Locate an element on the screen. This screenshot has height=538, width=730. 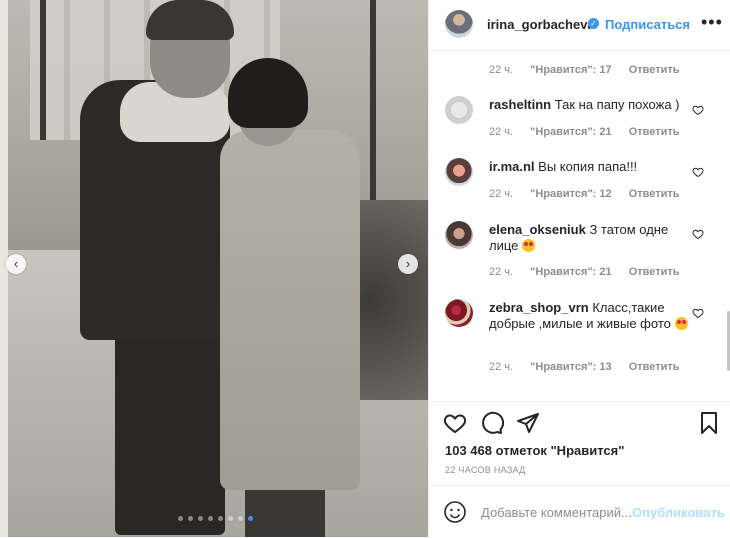
publish-button: Опубликовать is located at coordinates (678, 512).